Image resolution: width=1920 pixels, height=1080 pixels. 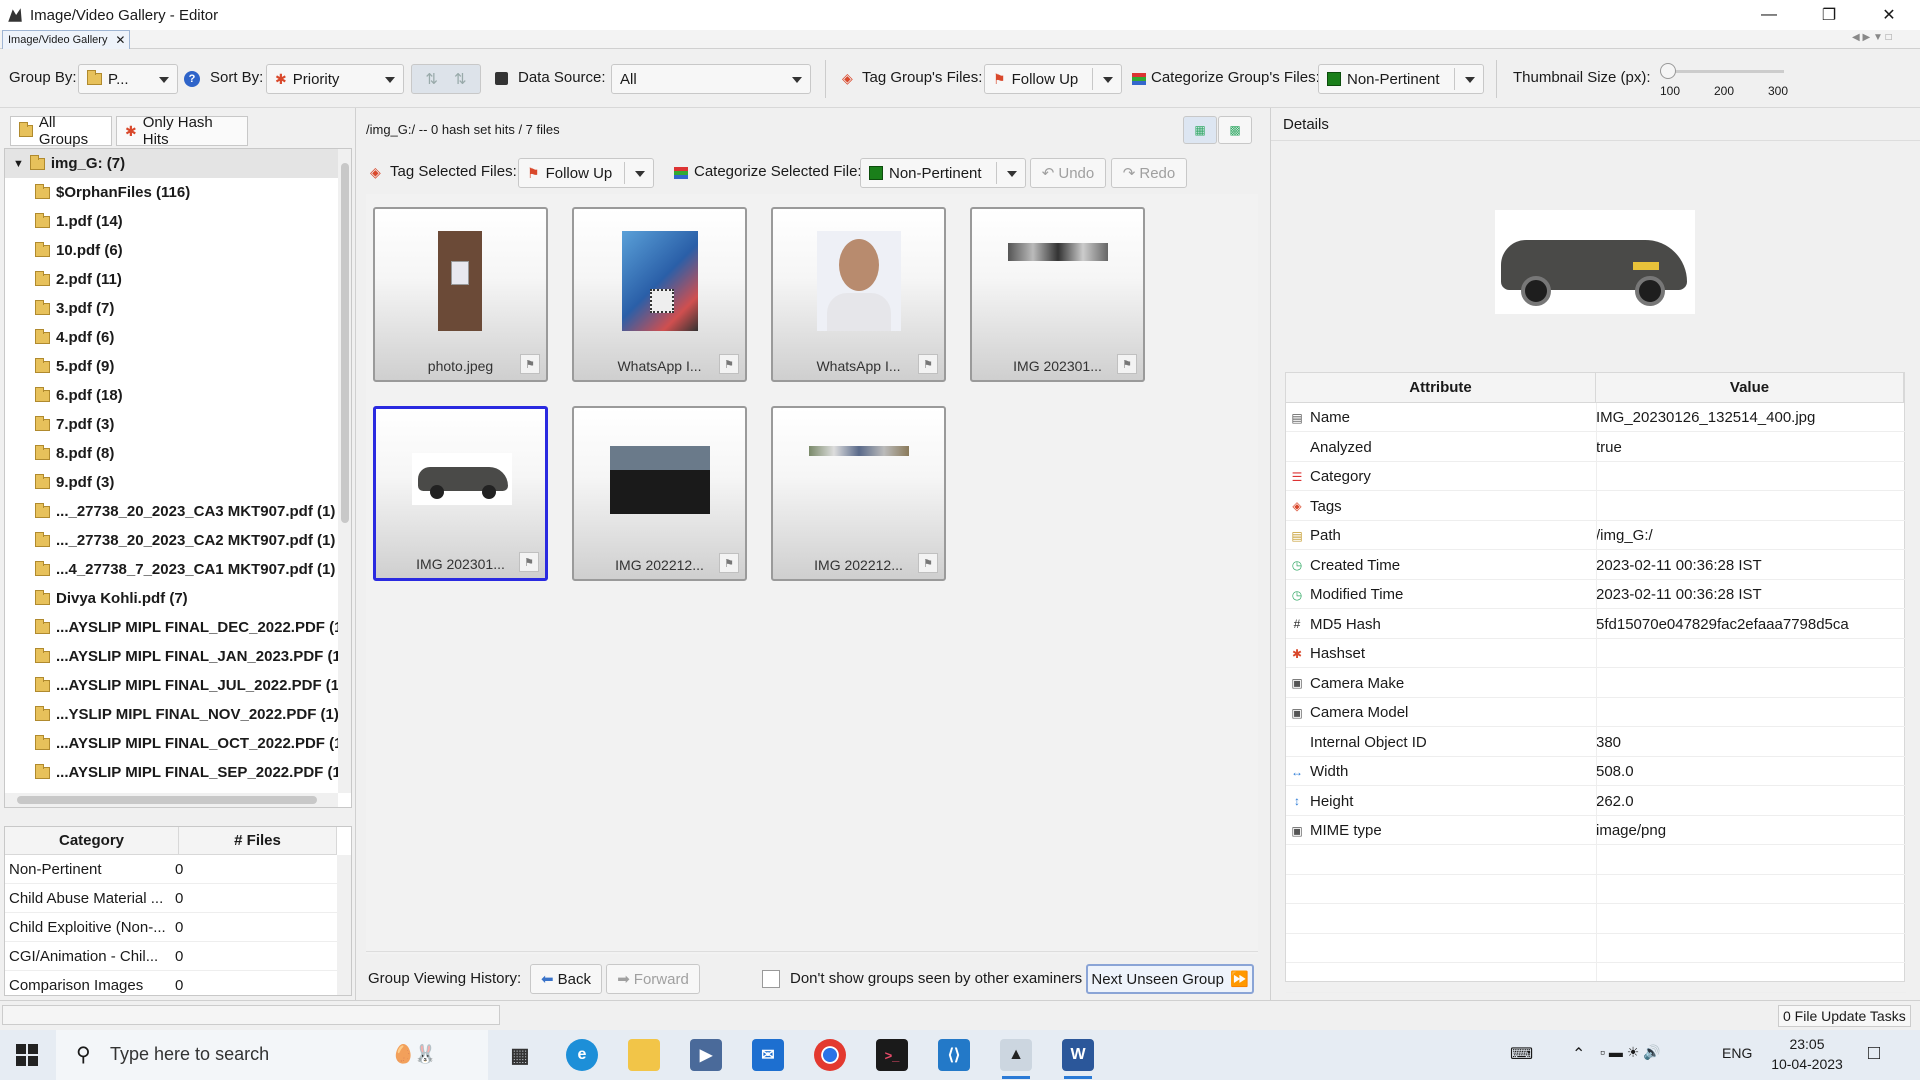 I want to click on task-view-icon: ▦, so click(x=520, y=1055).